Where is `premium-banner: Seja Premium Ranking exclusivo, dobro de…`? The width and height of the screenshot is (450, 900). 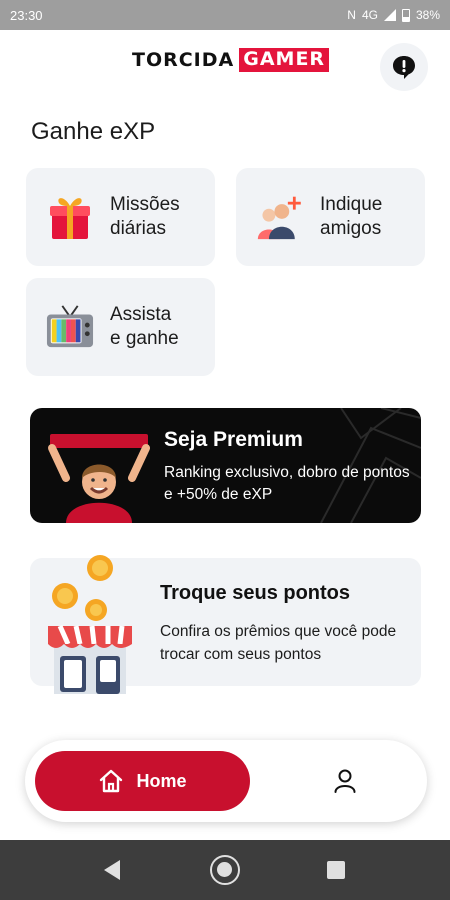
premium-banner: Seja Premium Ranking exclusivo, dobro de… is located at coordinates (225, 465).